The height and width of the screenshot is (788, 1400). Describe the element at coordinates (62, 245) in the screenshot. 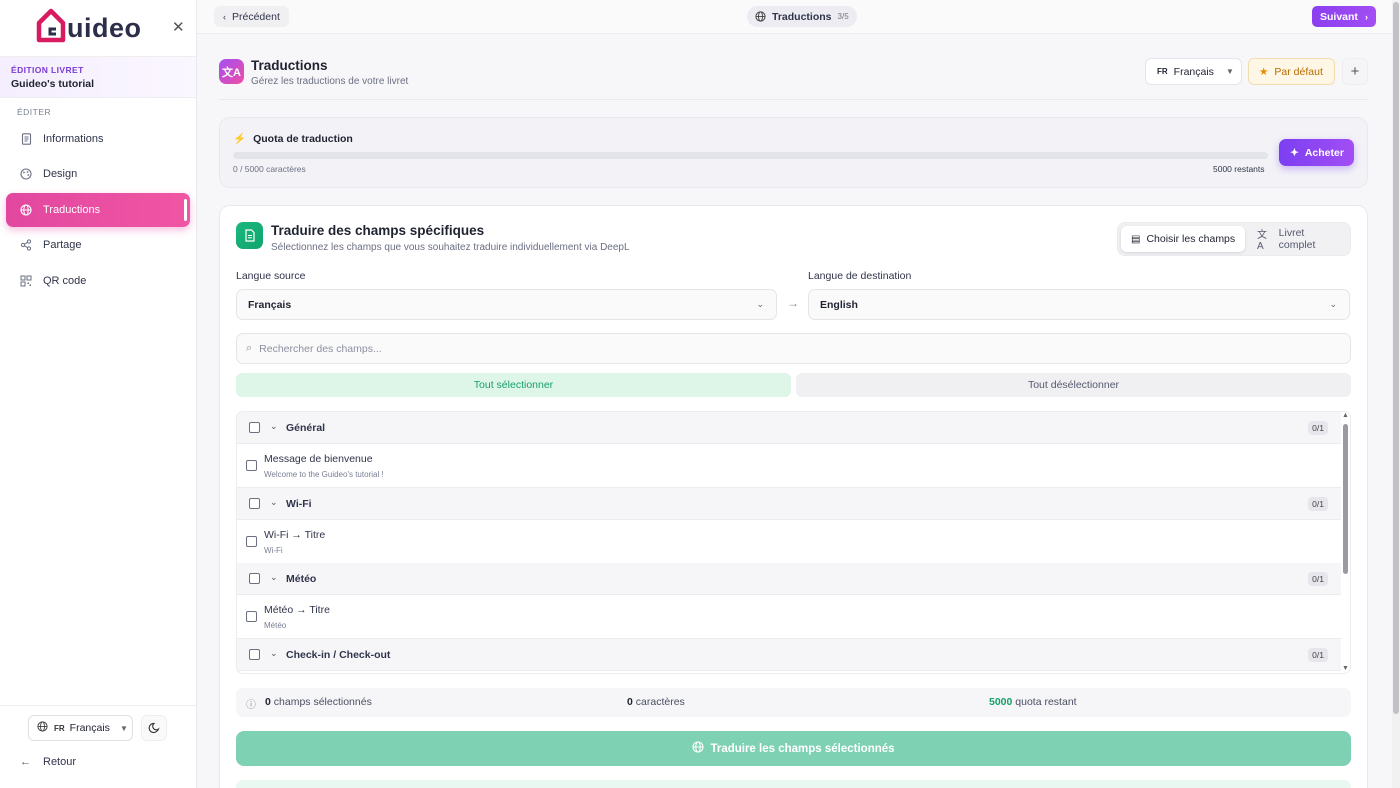

I see `sidebar-item-label: Partage` at that location.